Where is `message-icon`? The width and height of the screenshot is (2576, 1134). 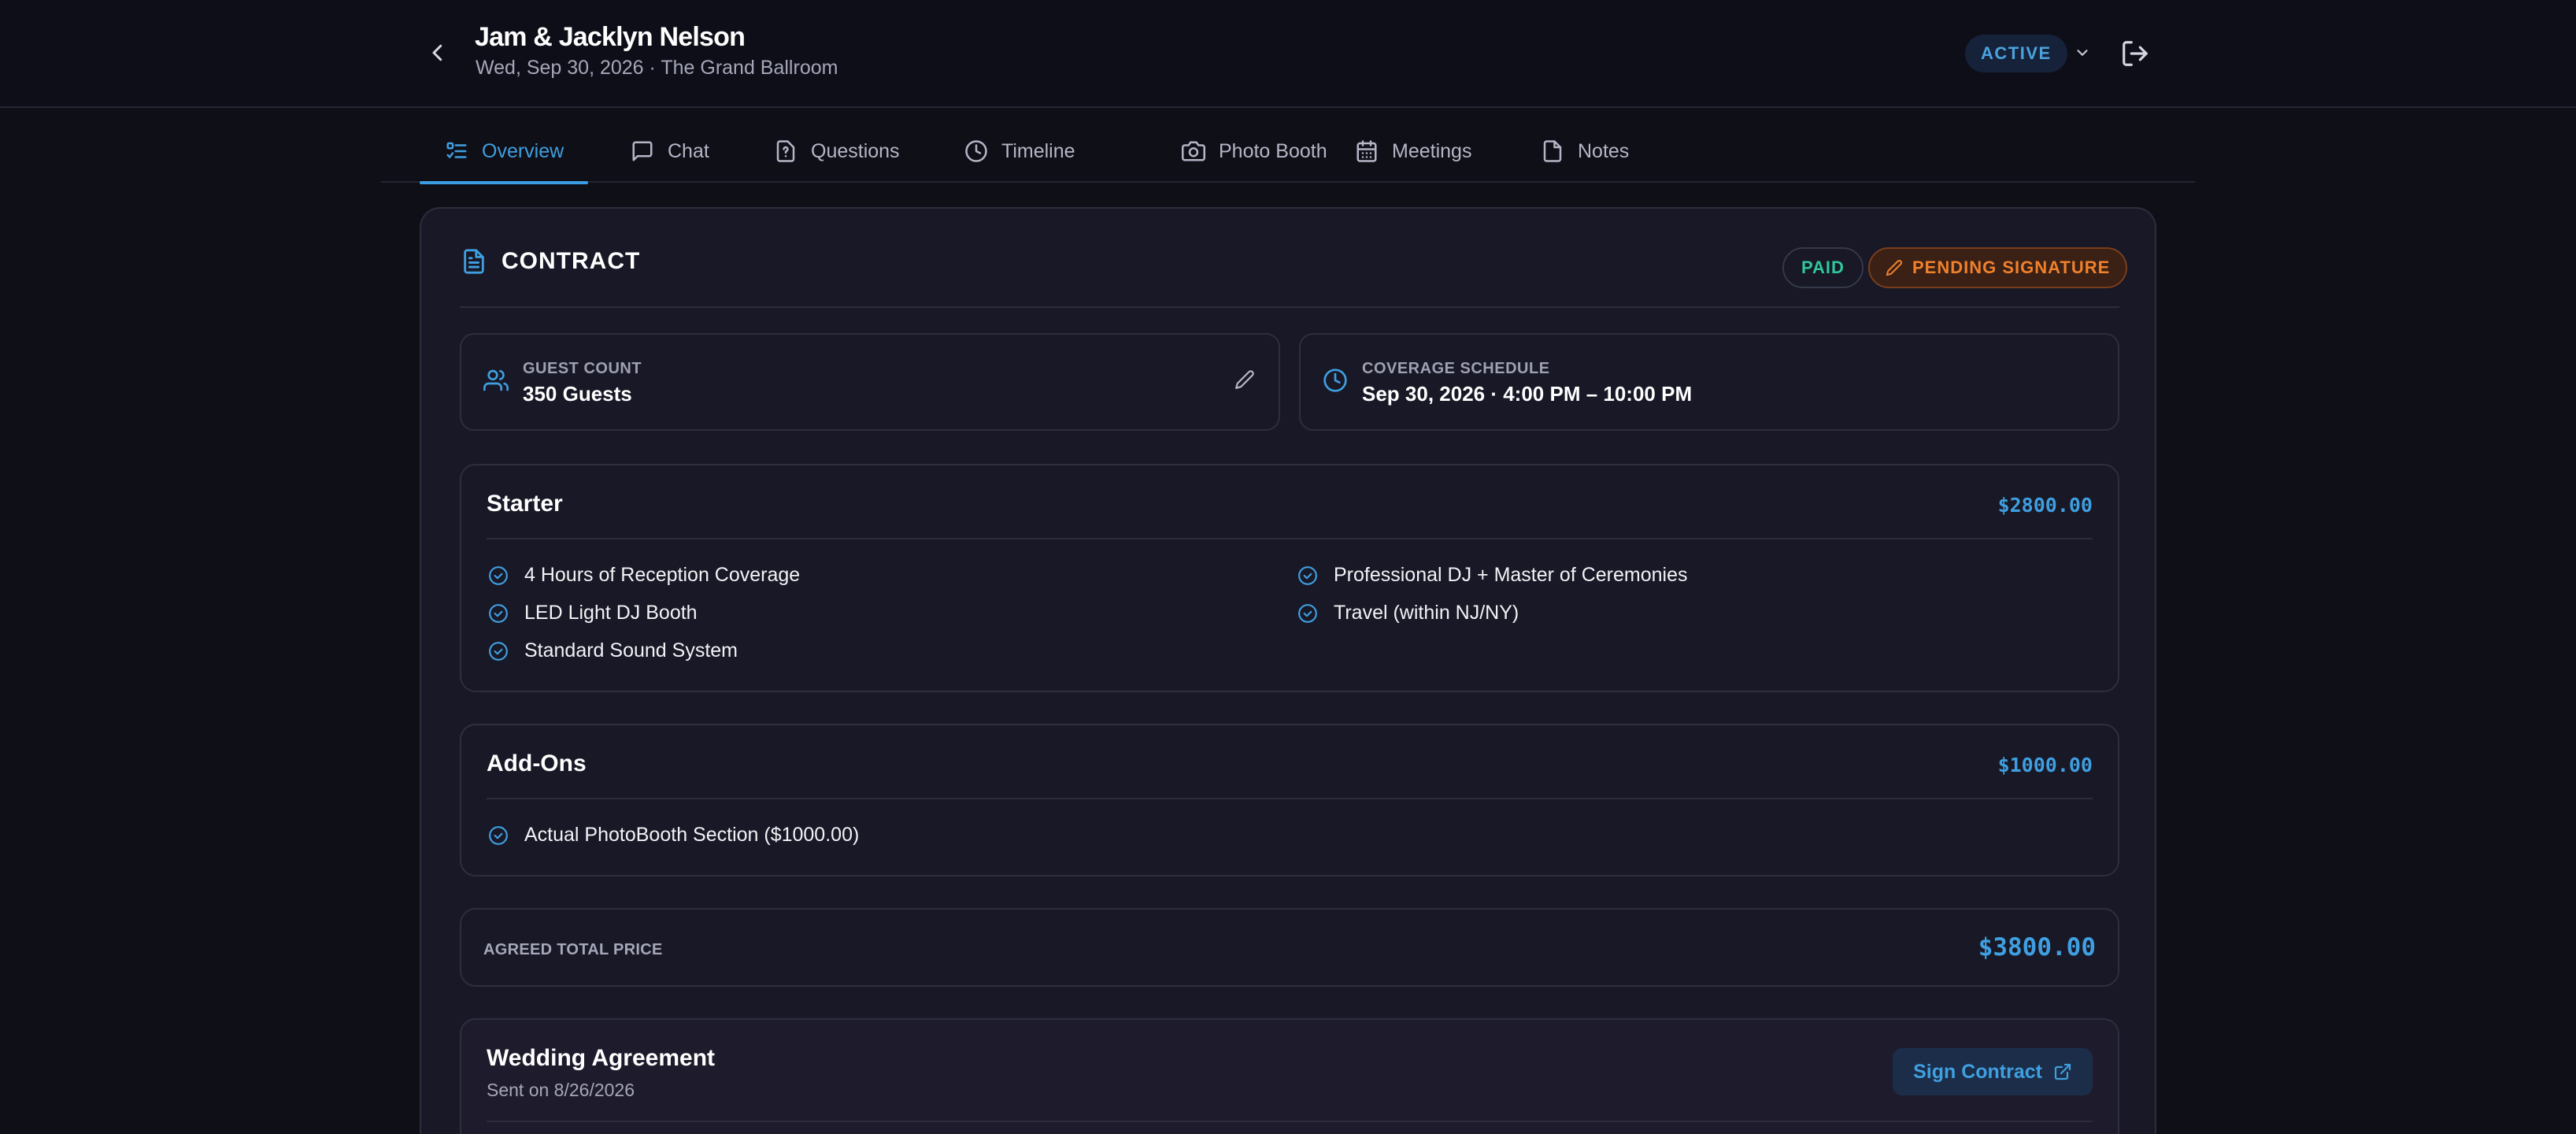
message-icon is located at coordinates (642, 151).